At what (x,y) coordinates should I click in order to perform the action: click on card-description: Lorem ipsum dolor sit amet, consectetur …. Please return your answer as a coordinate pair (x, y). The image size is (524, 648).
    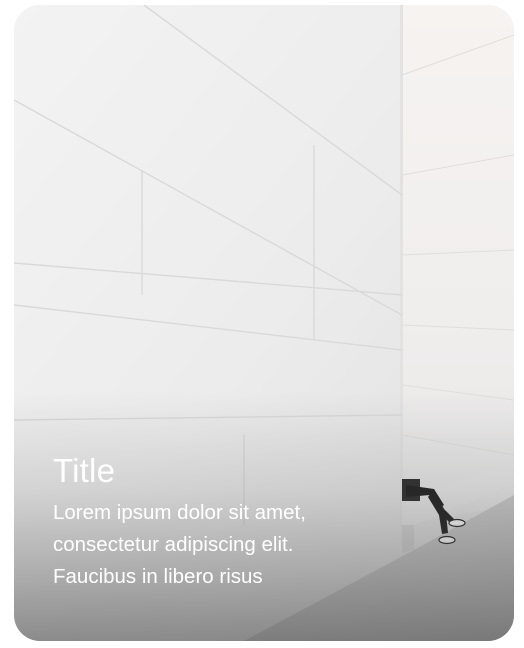
    Looking at the image, I should click on (179, 544).